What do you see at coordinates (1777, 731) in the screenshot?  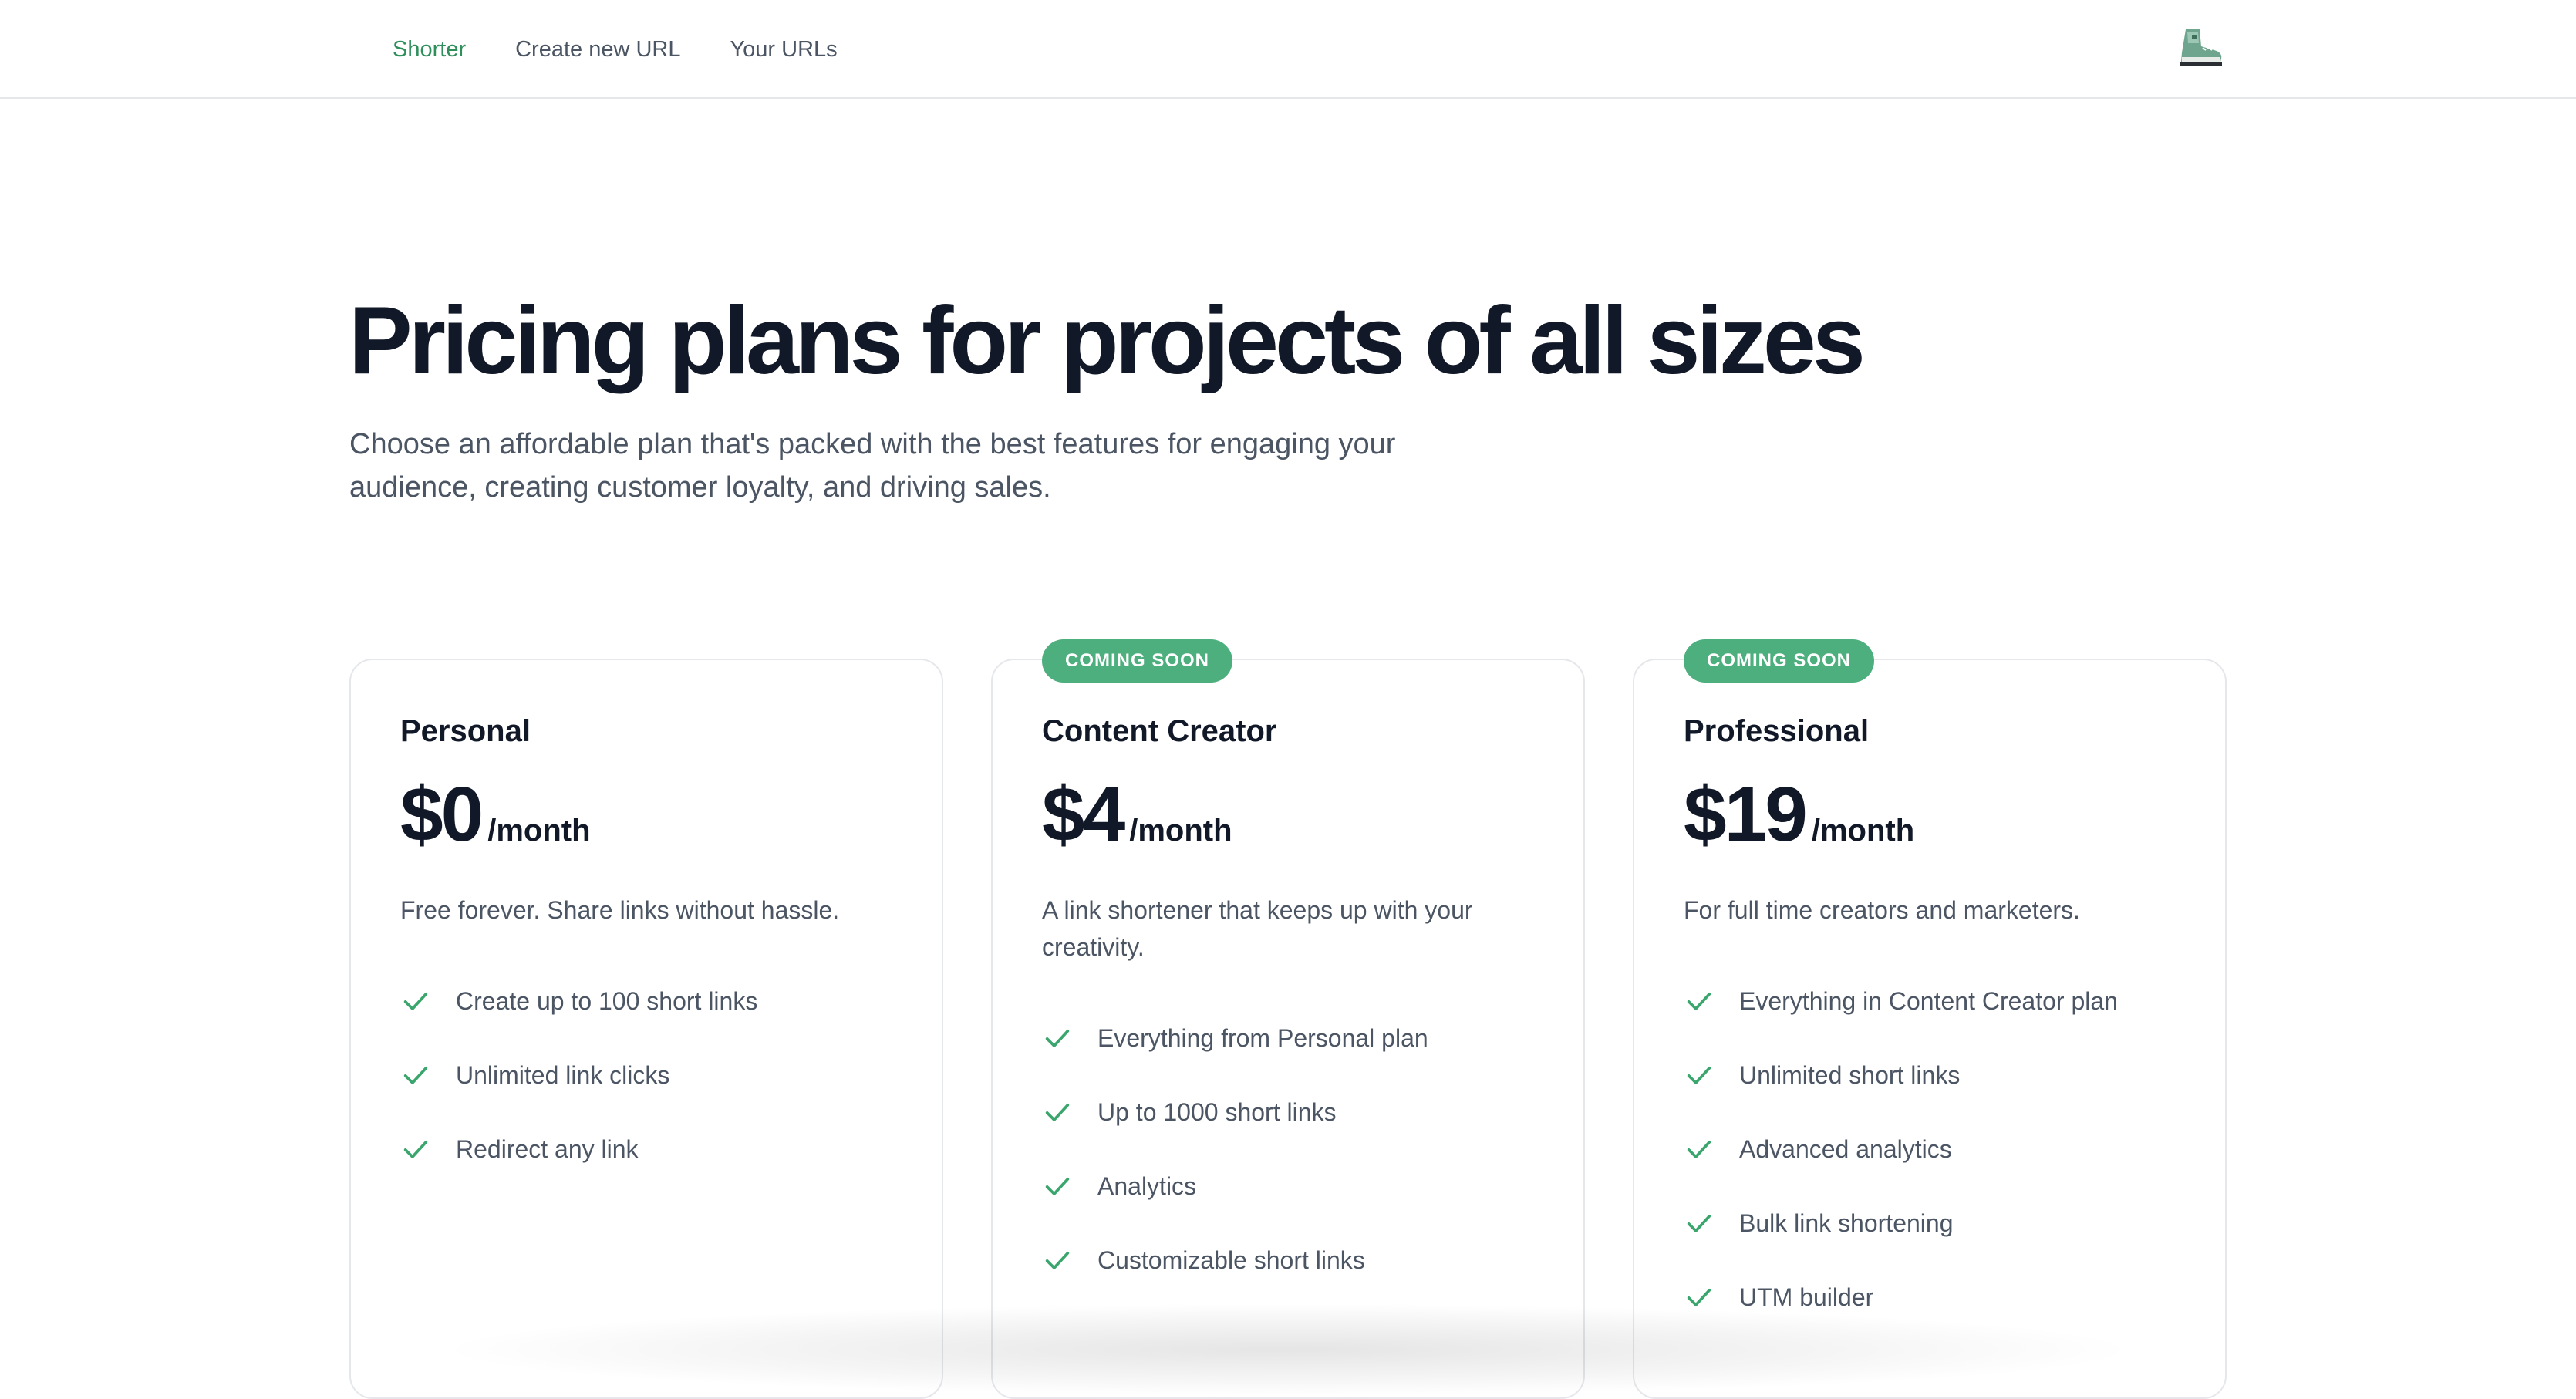 I see `plan-name: Professional` at bounding box center [1777, 731].